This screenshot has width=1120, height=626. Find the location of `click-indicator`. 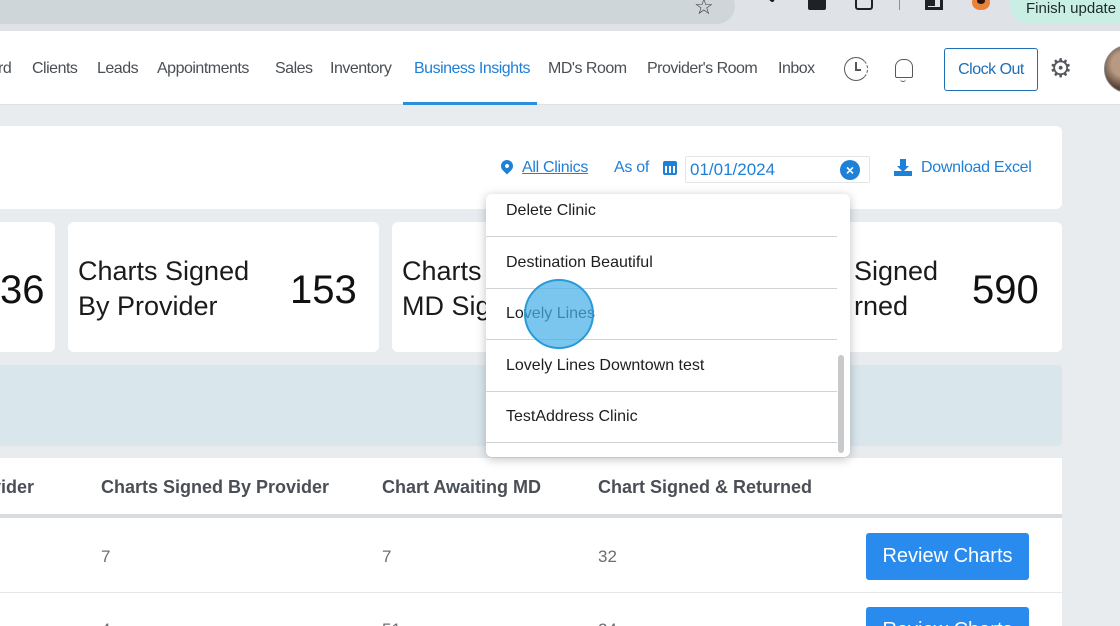

click-indicator is located at coordinates (559, 314).